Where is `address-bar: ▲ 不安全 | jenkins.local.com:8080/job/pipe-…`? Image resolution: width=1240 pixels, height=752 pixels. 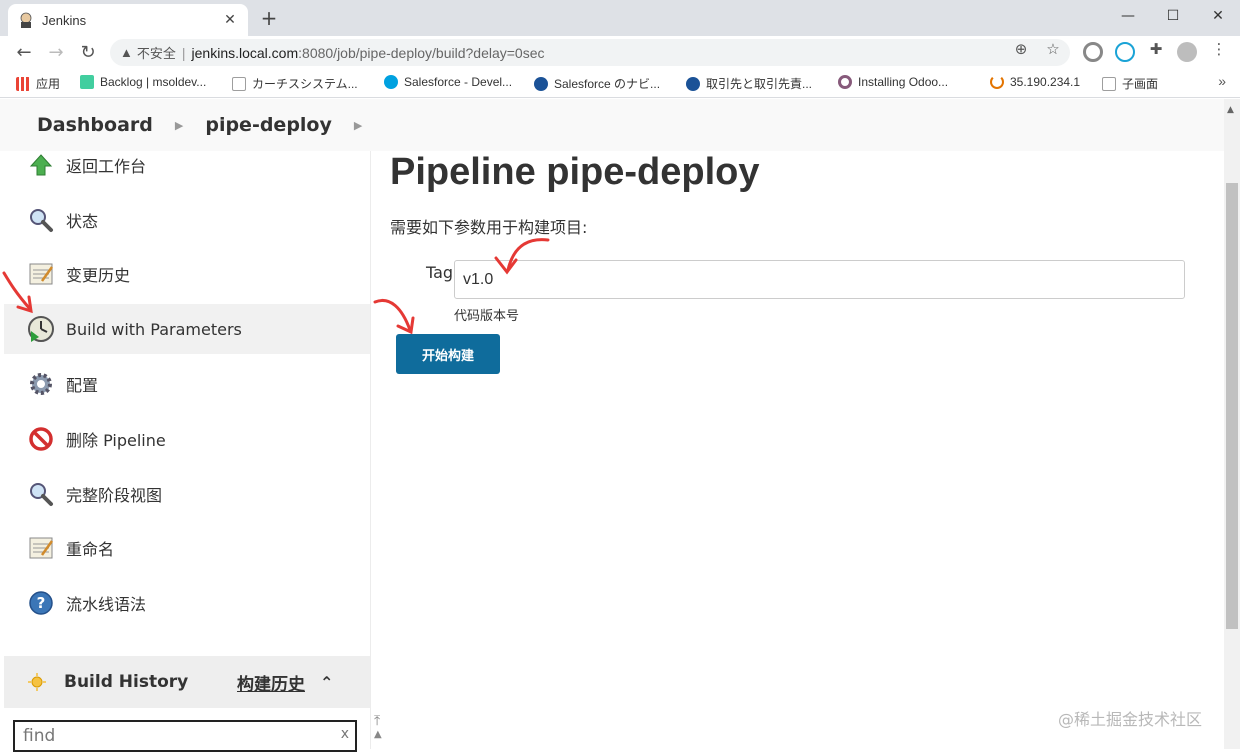
address-bar: ▲ 不安全 | jenkins.local.com:8080/job/pipe-… is located at coordinates (590, 52).